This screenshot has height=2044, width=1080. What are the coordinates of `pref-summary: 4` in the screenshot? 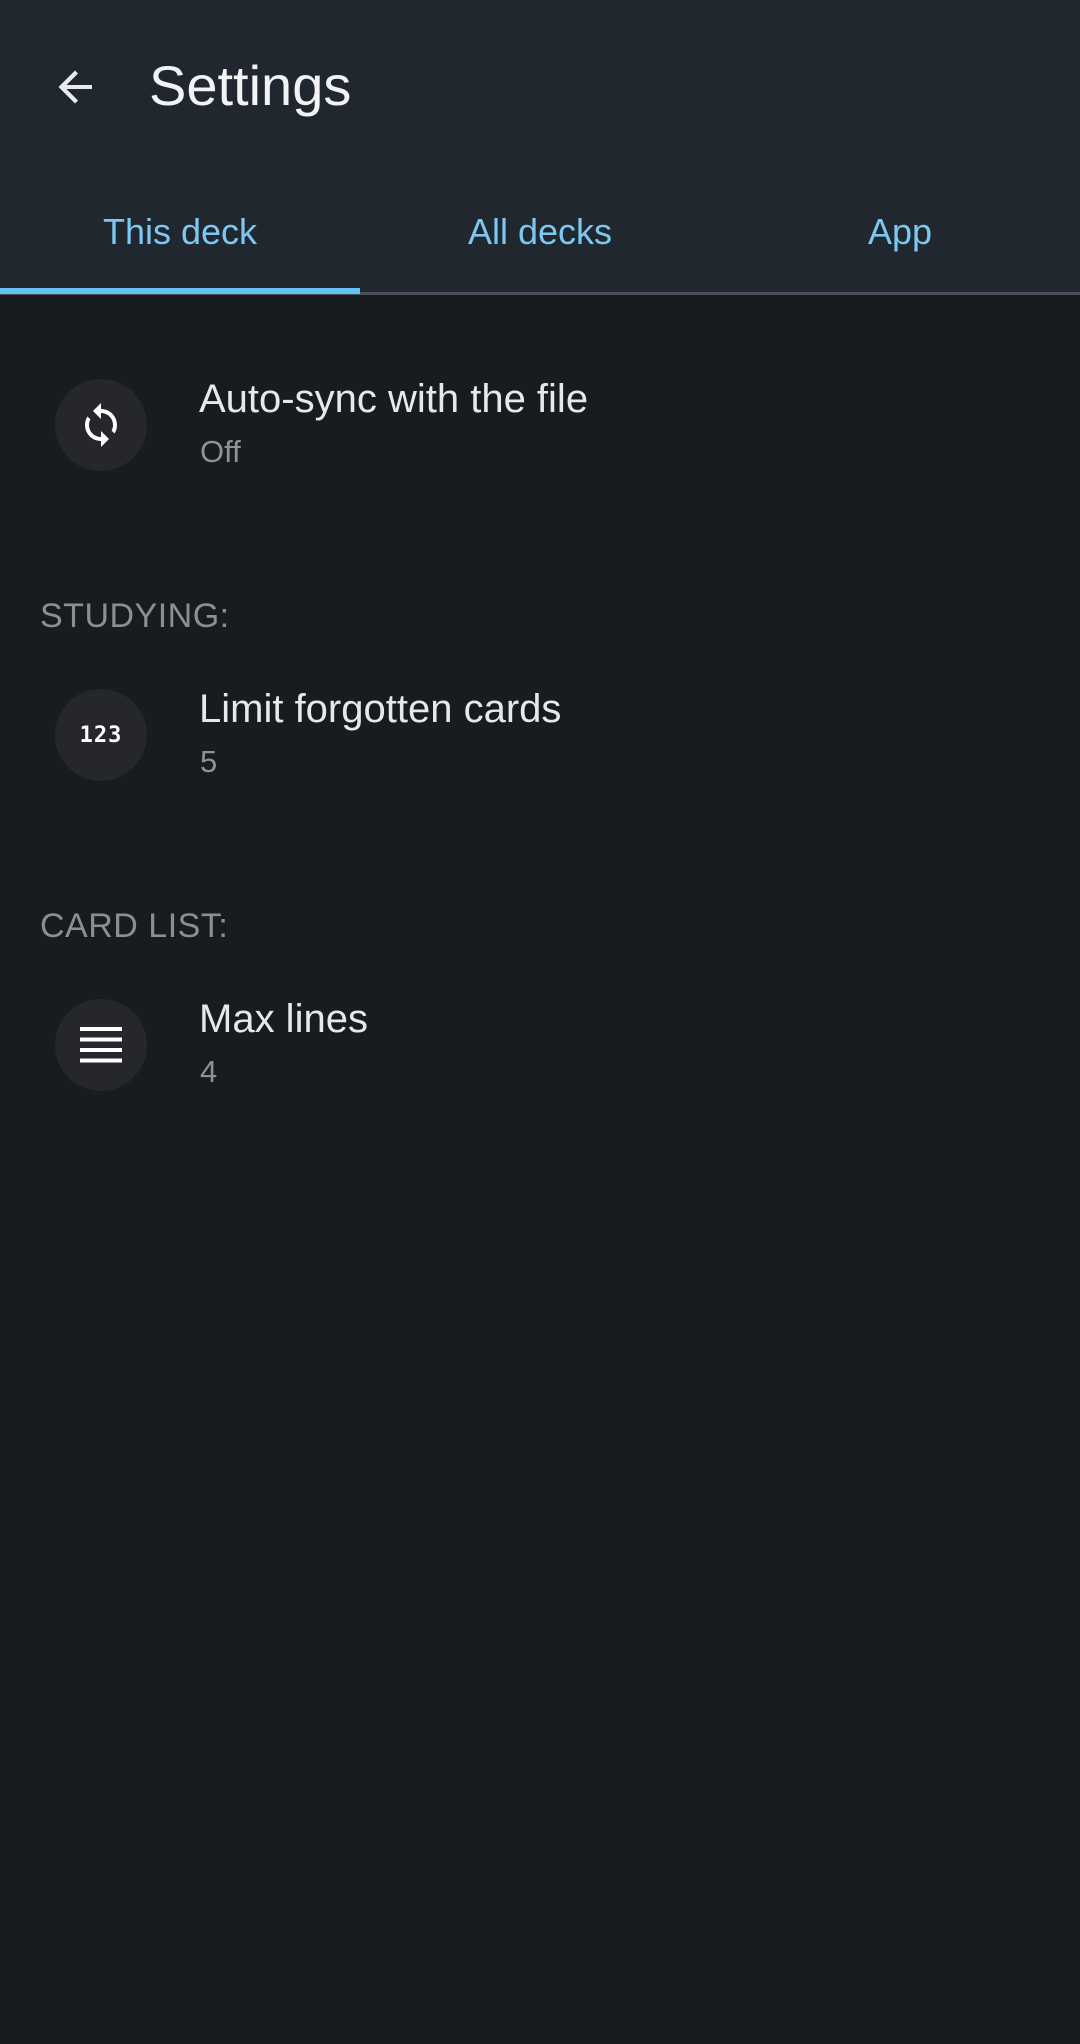 It's located at (209, 1071).